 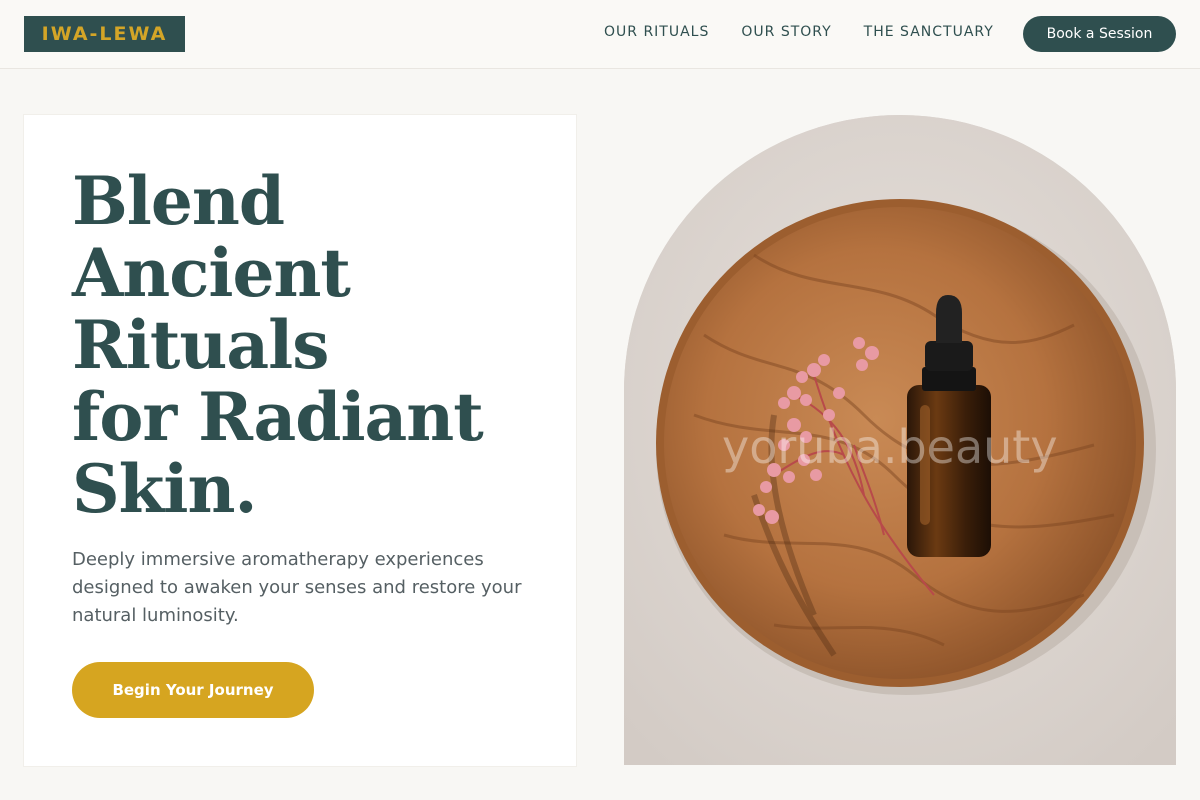 I want to click on main-nav: OUR RITUALS OUR STORY THE SANCTUARY, so click(x=799, y=32).